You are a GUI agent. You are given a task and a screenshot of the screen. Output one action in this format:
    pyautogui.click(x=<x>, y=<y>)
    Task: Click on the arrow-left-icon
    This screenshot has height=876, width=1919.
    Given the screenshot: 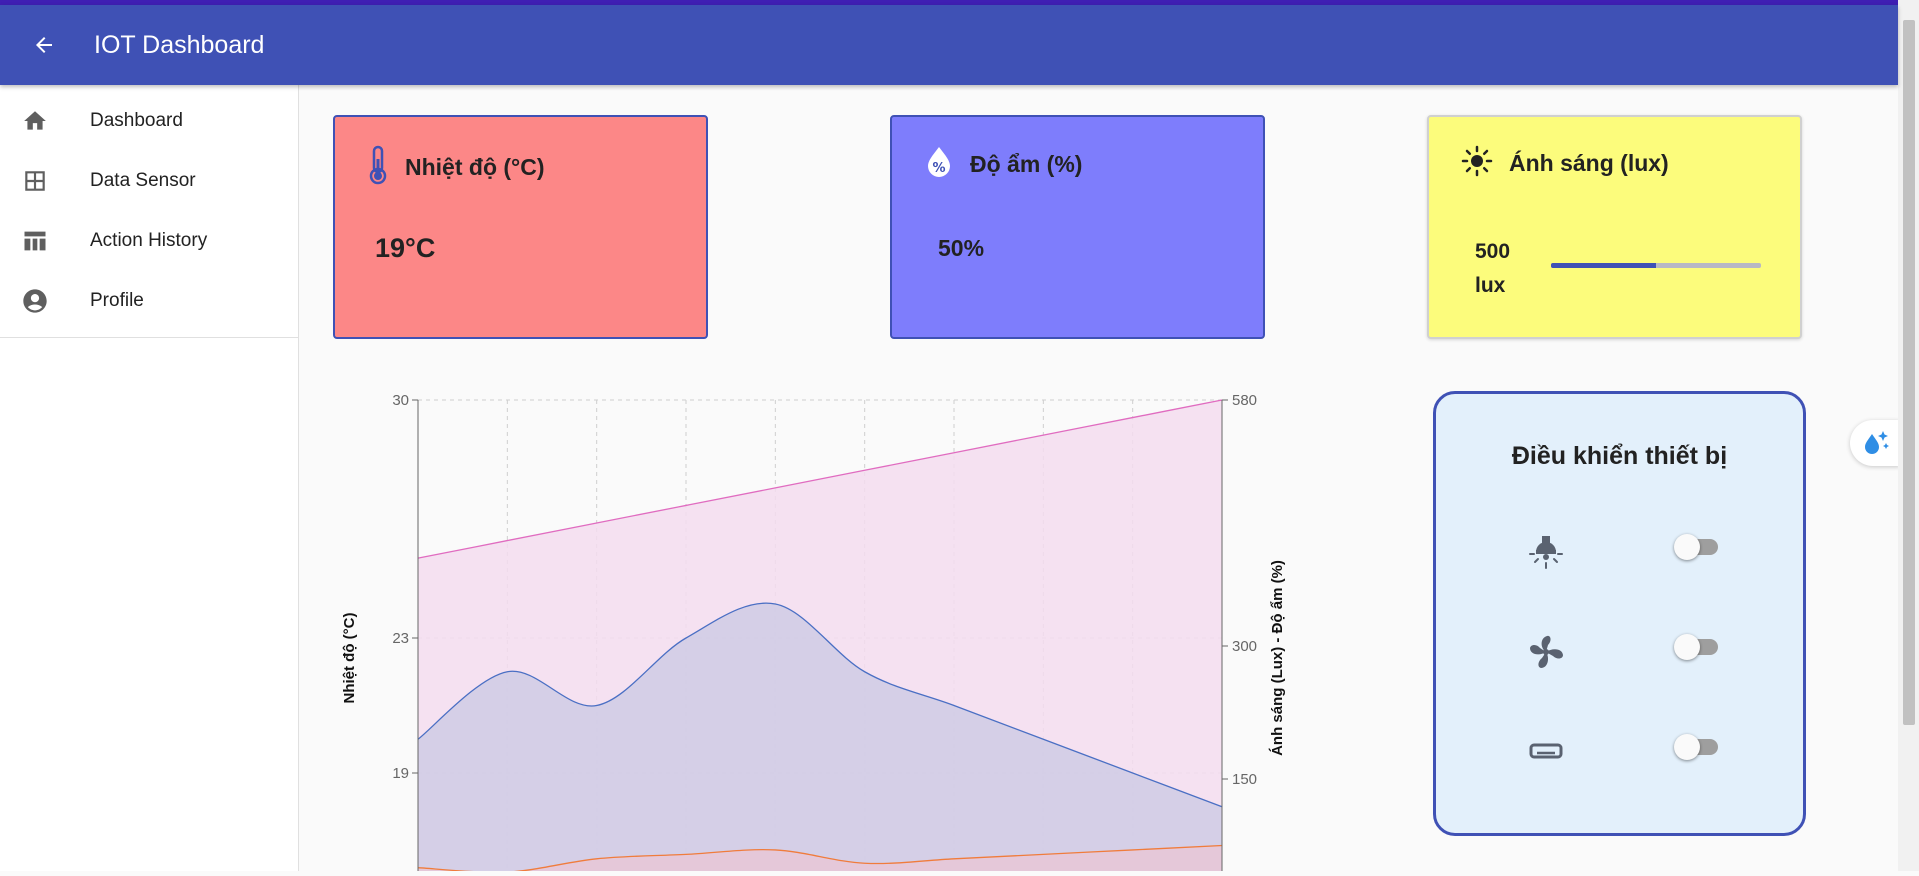 What is the action you would take?
    pyautogui.click(x=44, y=45)
    